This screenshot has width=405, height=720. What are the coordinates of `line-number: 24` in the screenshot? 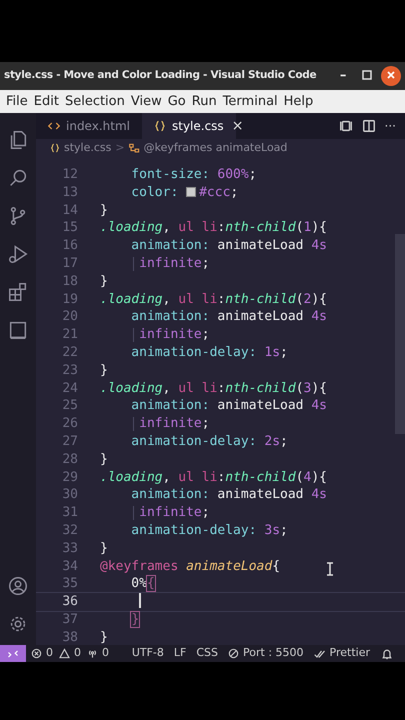 It's located at (69, 389).